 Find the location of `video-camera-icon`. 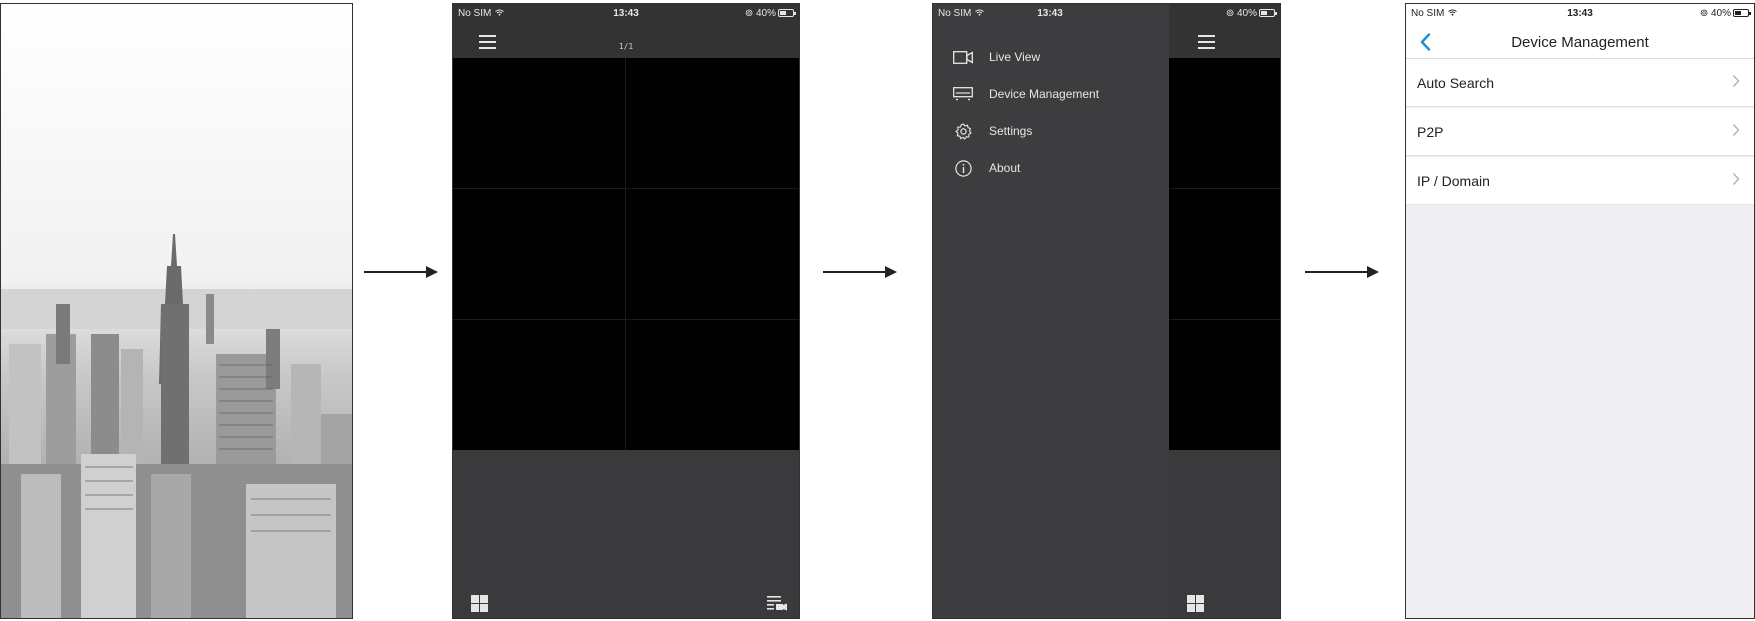

video-camera-icon is located at coordinates (963, 57).